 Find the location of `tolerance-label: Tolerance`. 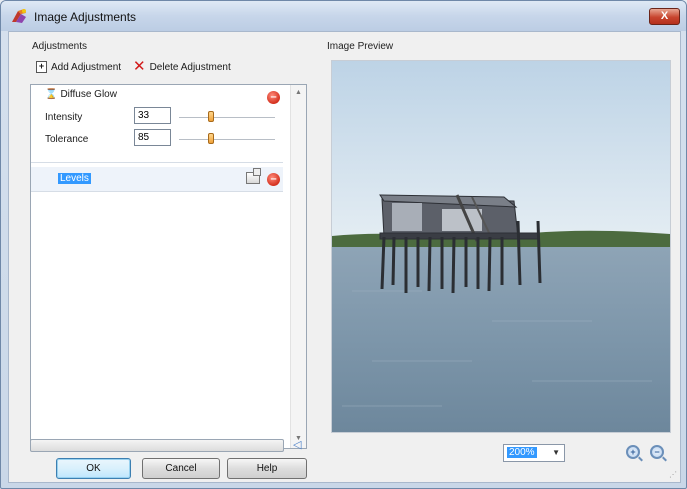

tolerance-label: Tolerance is located at coordinates (67, 139).